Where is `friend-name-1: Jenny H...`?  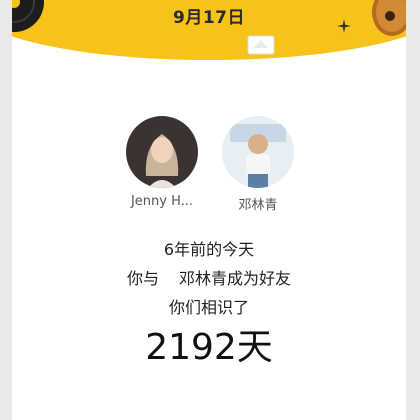 friend-name-1: Jenny H... is located at coordinates (162, 201).